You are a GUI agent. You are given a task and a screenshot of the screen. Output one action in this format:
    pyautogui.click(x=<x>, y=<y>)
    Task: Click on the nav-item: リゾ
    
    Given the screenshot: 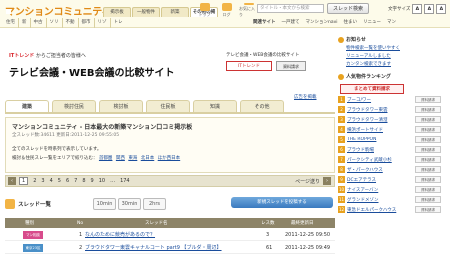 What is the action you would take?
    pyautogui.click(x=101, y=23)
    